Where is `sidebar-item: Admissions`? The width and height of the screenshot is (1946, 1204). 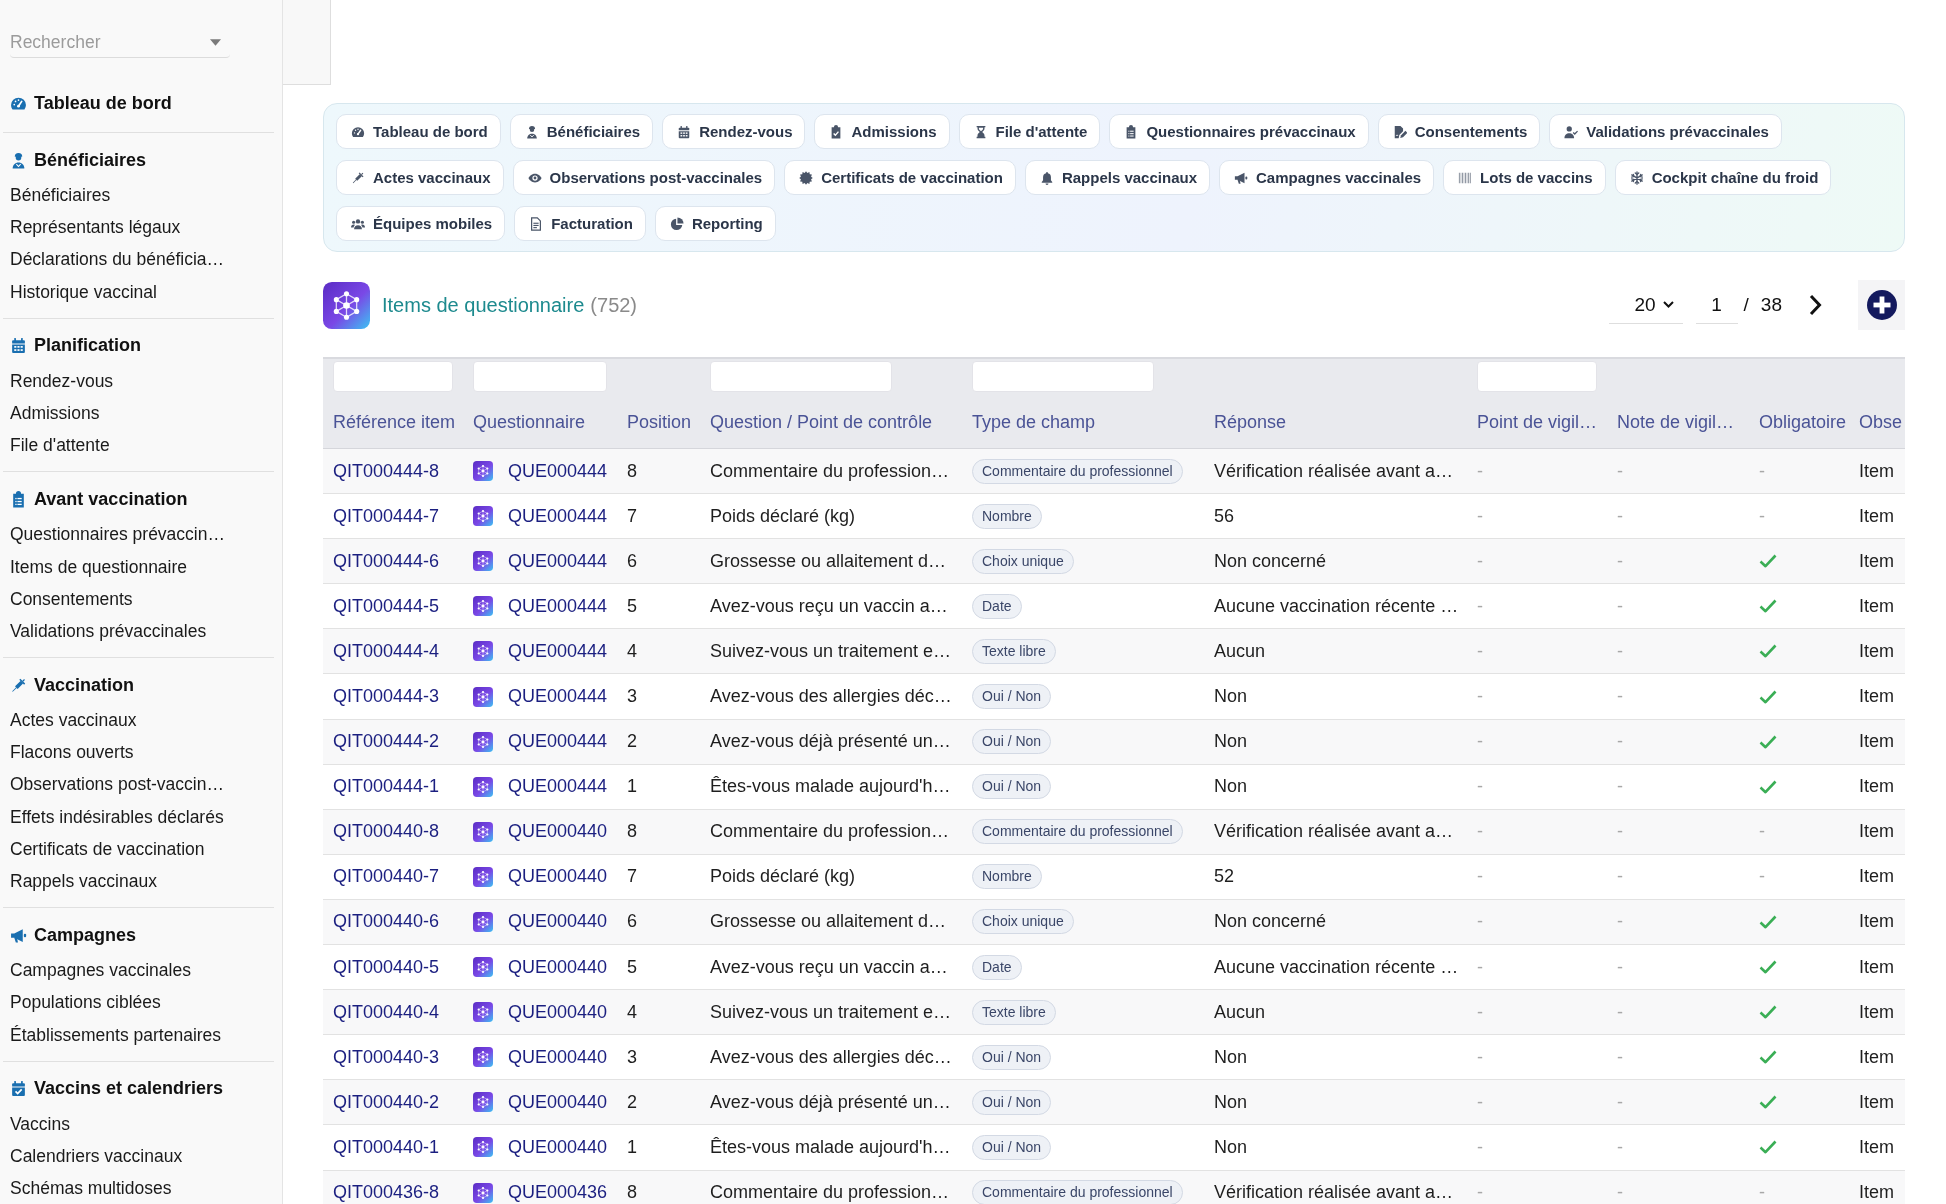 sidebar-item: Admissions is located at coordinates (55, 413).